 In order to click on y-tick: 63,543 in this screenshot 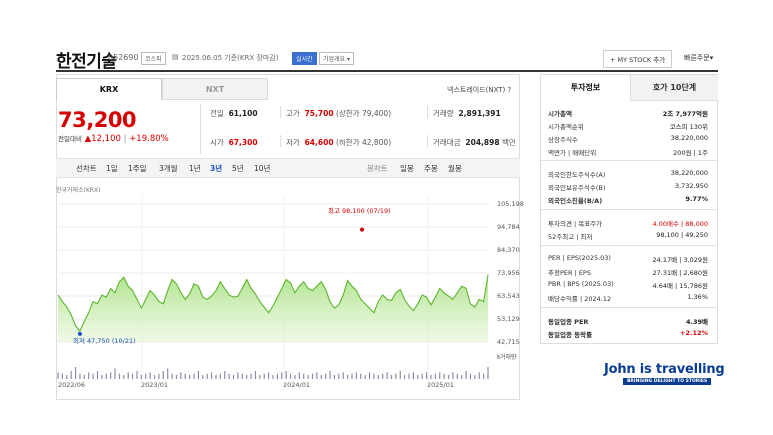, I will do `click(508, 296)`.